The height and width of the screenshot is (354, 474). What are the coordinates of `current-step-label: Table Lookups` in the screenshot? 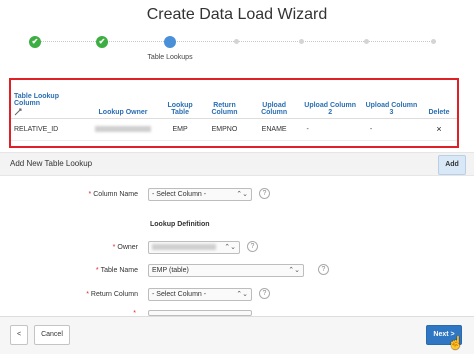 It's located at (170, 57).